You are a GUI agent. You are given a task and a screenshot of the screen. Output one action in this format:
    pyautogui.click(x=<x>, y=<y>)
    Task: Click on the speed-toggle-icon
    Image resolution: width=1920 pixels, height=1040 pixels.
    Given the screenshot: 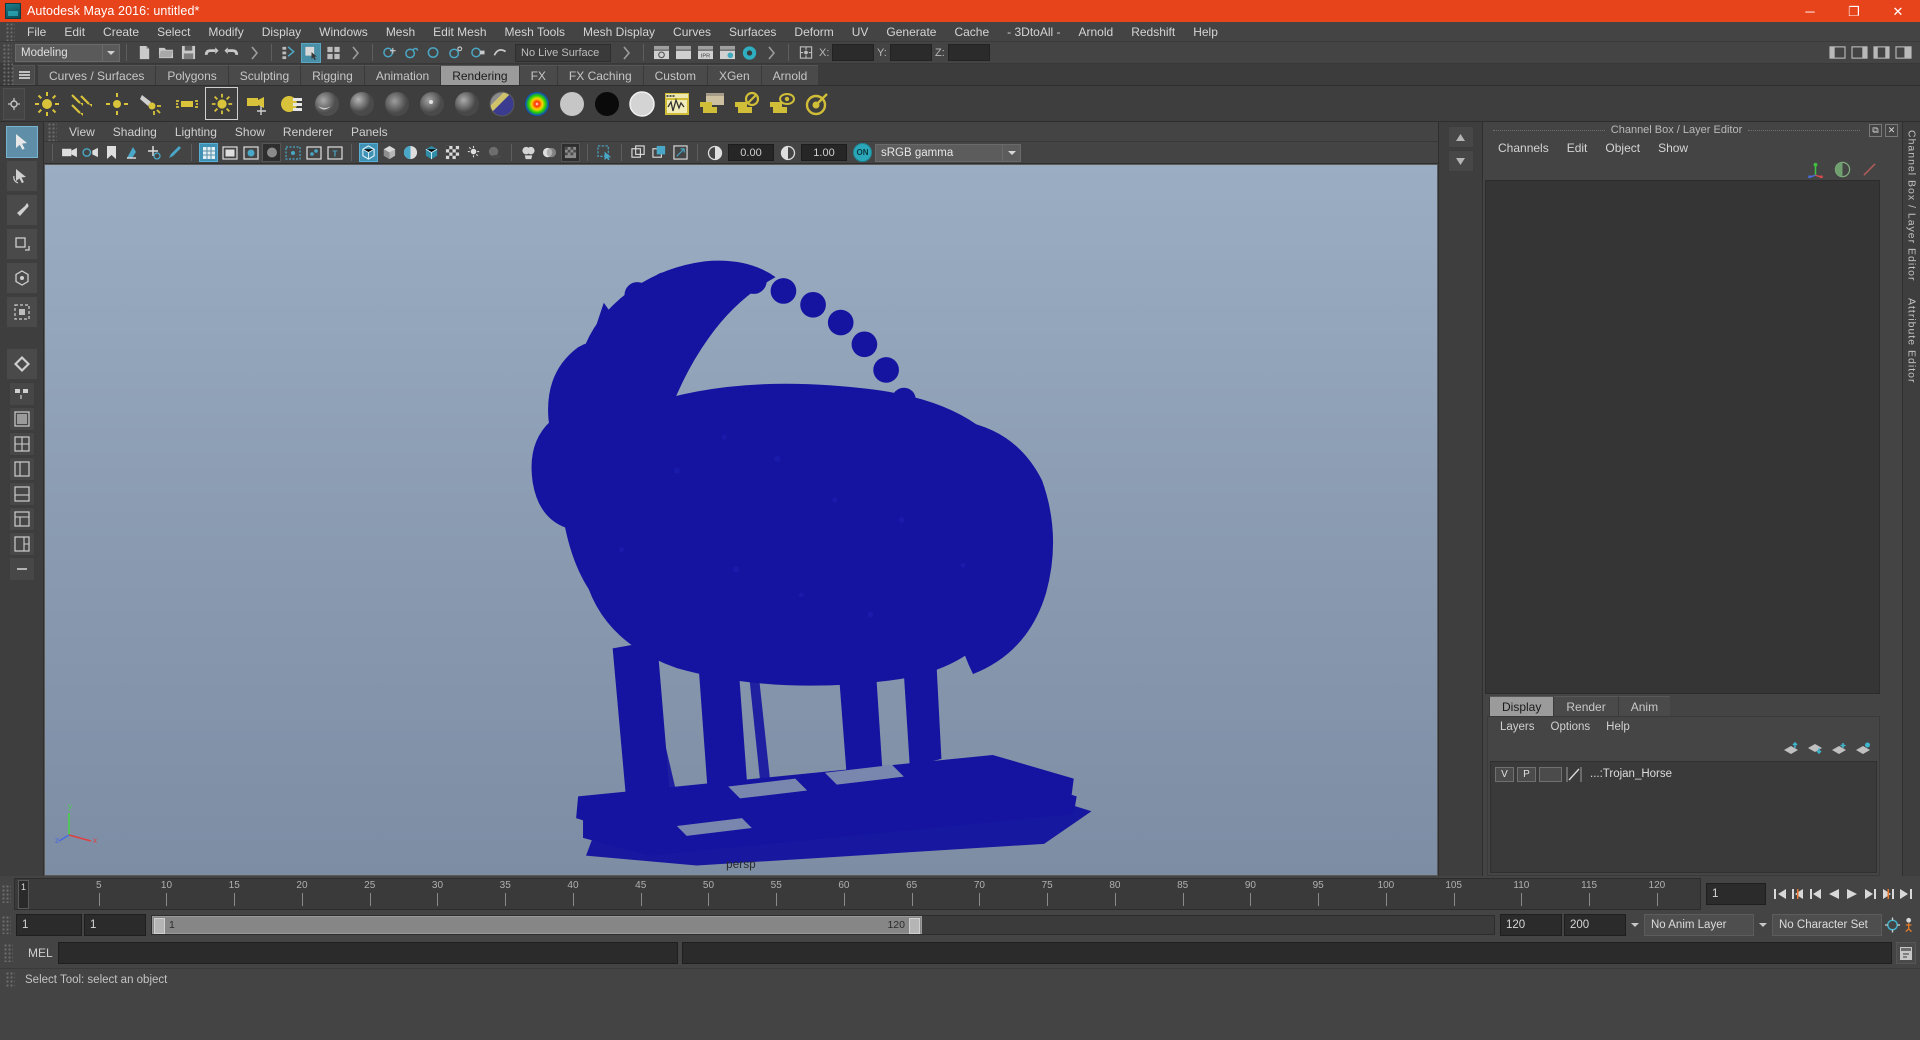 What is the action you would take?
    pyautogui.click(x=1842, y=169)
    